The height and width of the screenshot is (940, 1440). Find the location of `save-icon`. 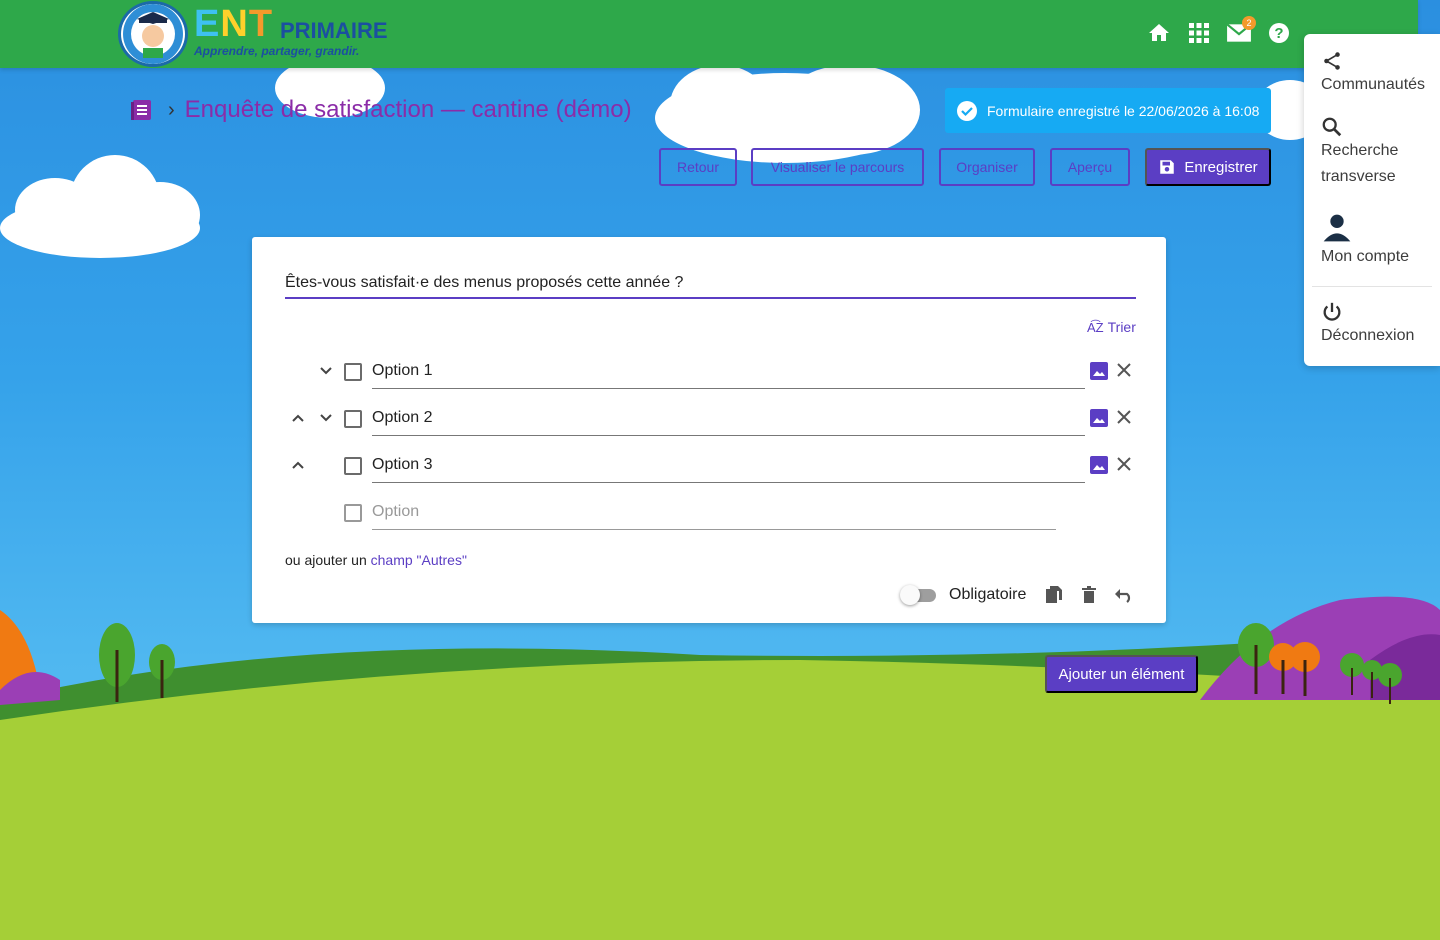

save-icon is located at coordinates (1167, 167).